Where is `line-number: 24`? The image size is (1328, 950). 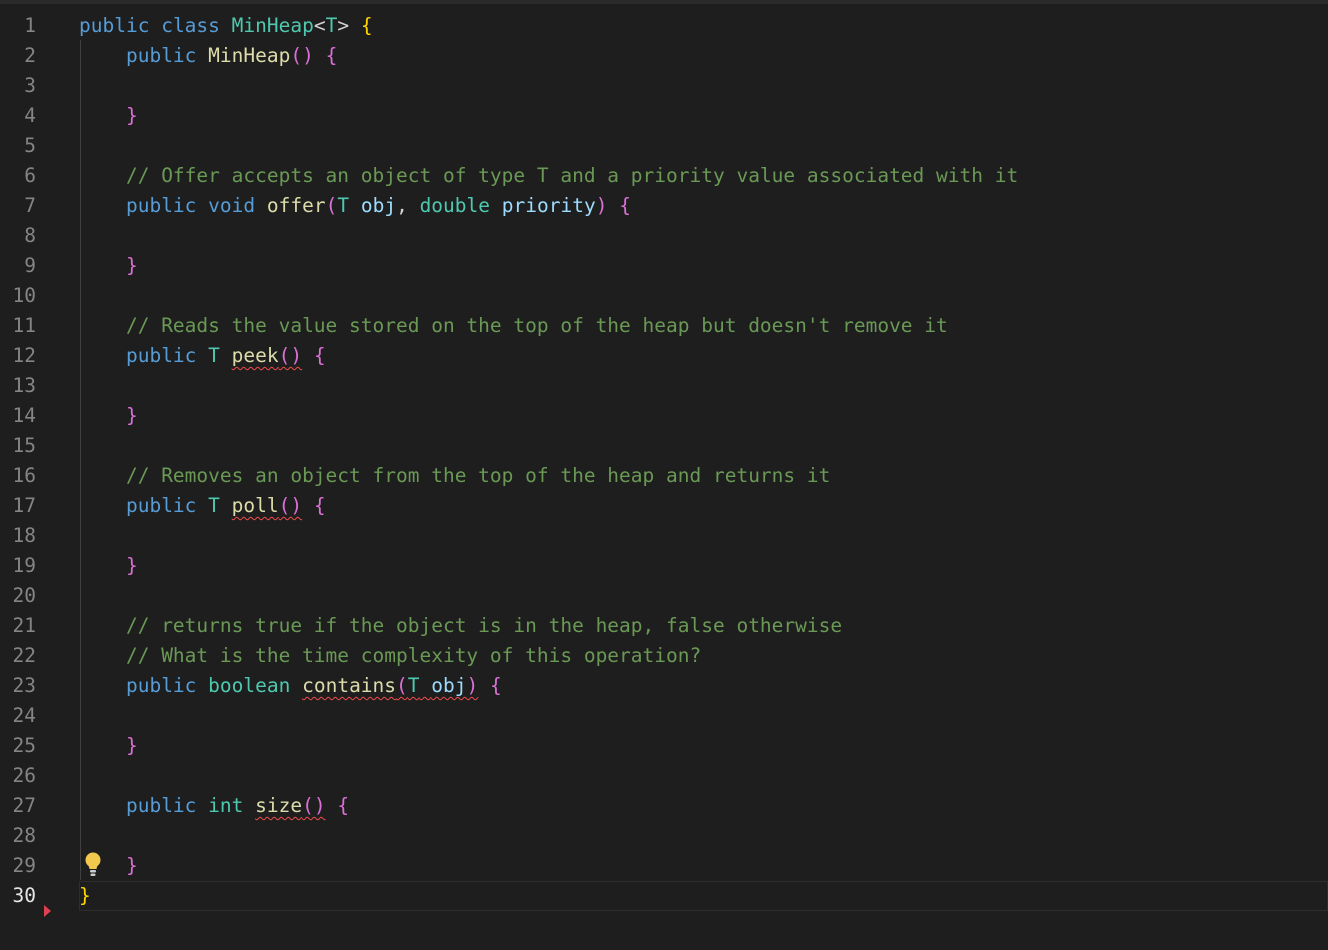 line-number: 24 is located at coordinates (24, 715).